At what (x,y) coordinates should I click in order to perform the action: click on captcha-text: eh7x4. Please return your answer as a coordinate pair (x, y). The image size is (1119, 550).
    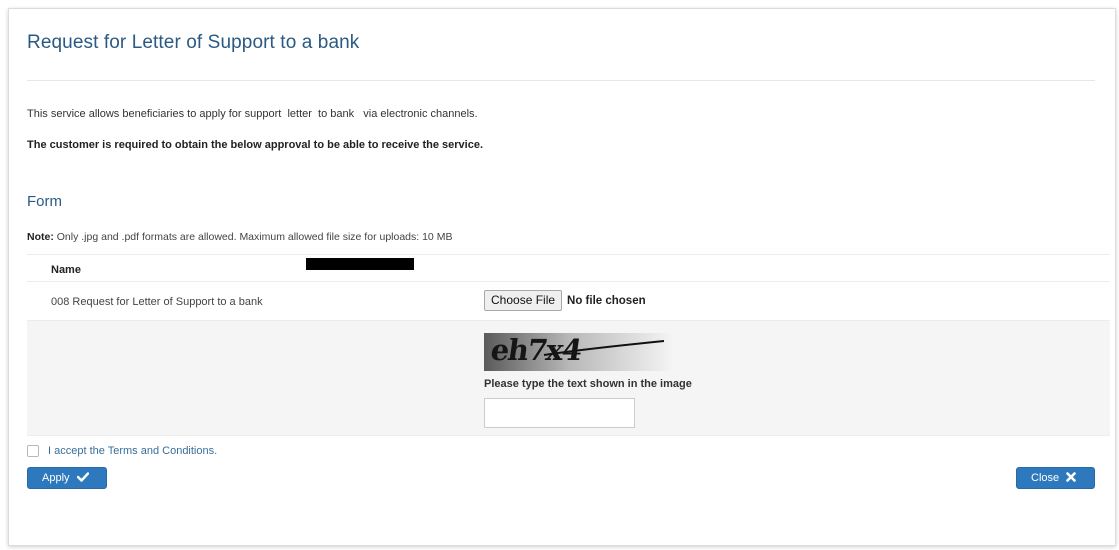
    Looking at the image, I should click on (536, 350).